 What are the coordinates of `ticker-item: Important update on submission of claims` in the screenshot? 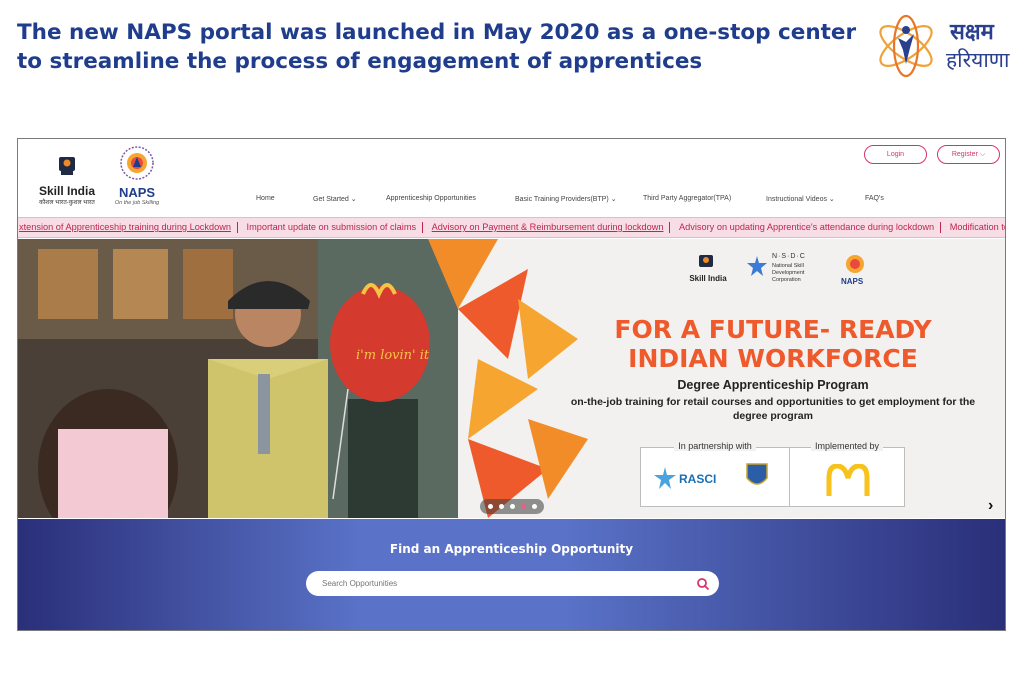 It's located at (332, 227).